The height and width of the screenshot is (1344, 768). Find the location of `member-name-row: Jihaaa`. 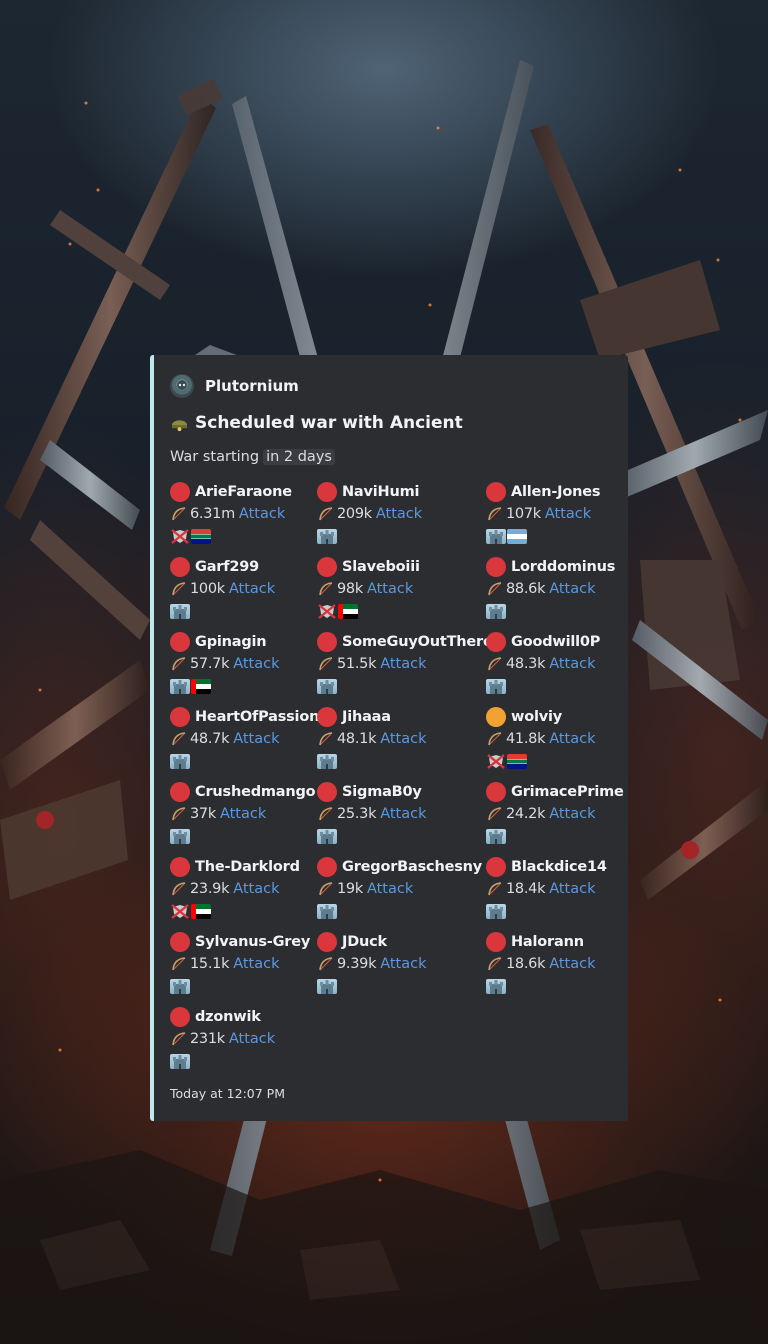

member-name-row: Jihaaa is located at coordinates (392, 717).